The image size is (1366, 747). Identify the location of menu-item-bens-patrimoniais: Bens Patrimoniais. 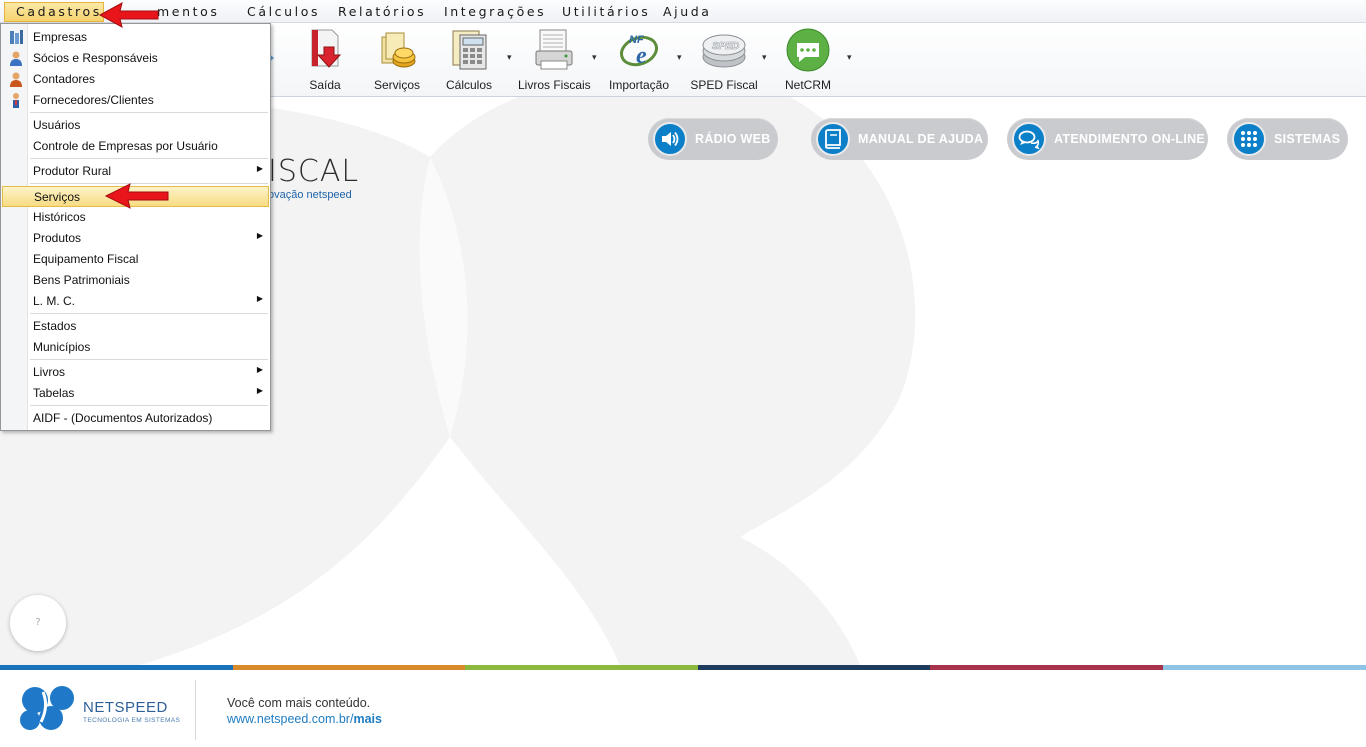
(135, 280).